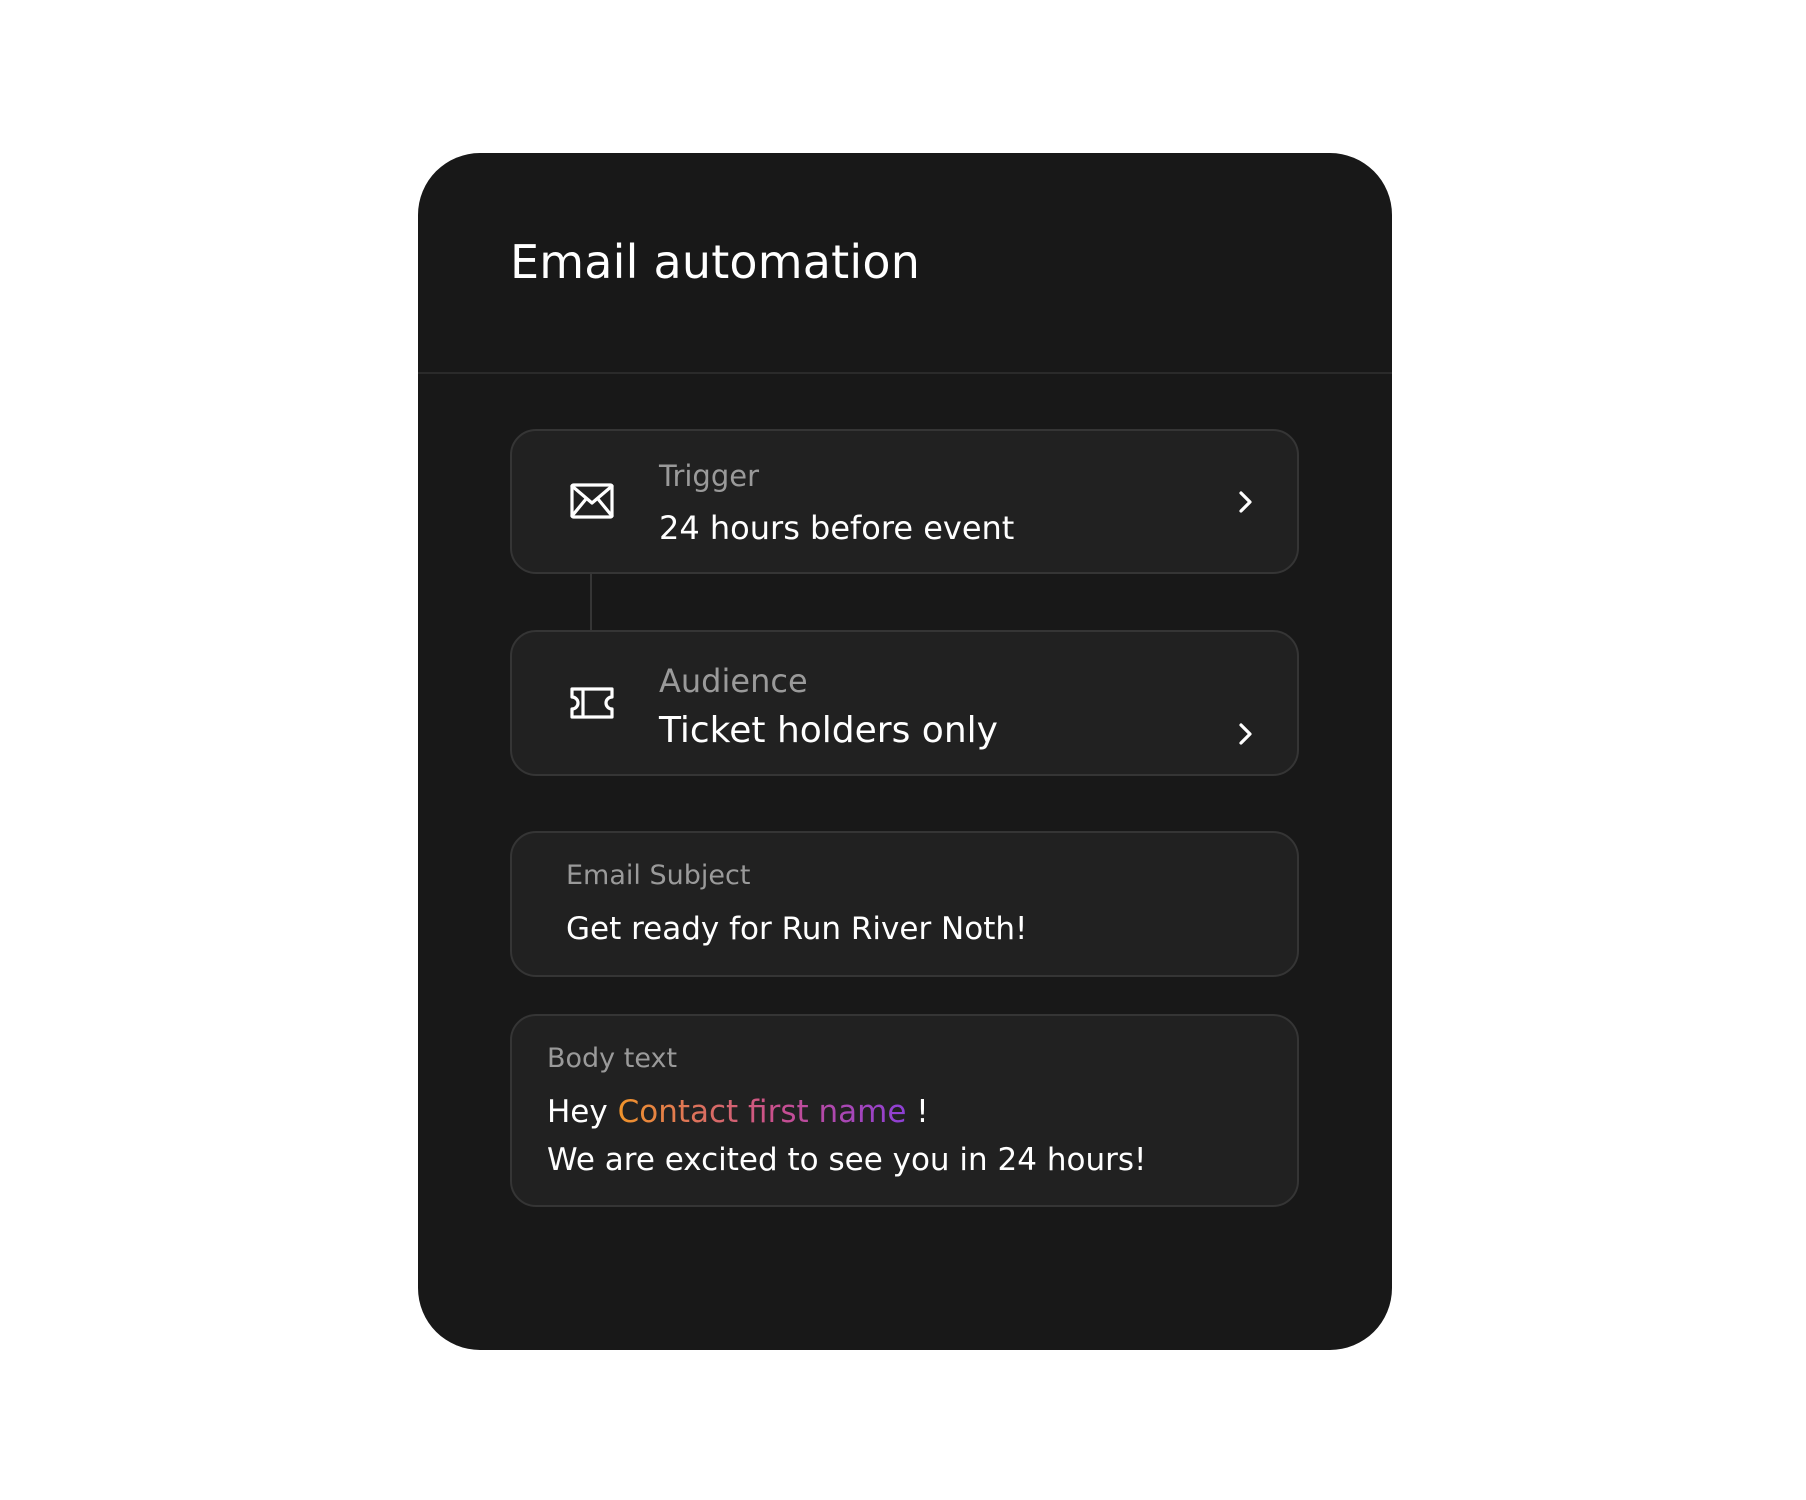 The height and width of the screenshot is (1500, 1806). Describe the element at coordinates (762, 1112) in the screenshot. I see `merge-tag-contact-first-name: Contact first name` at that location.